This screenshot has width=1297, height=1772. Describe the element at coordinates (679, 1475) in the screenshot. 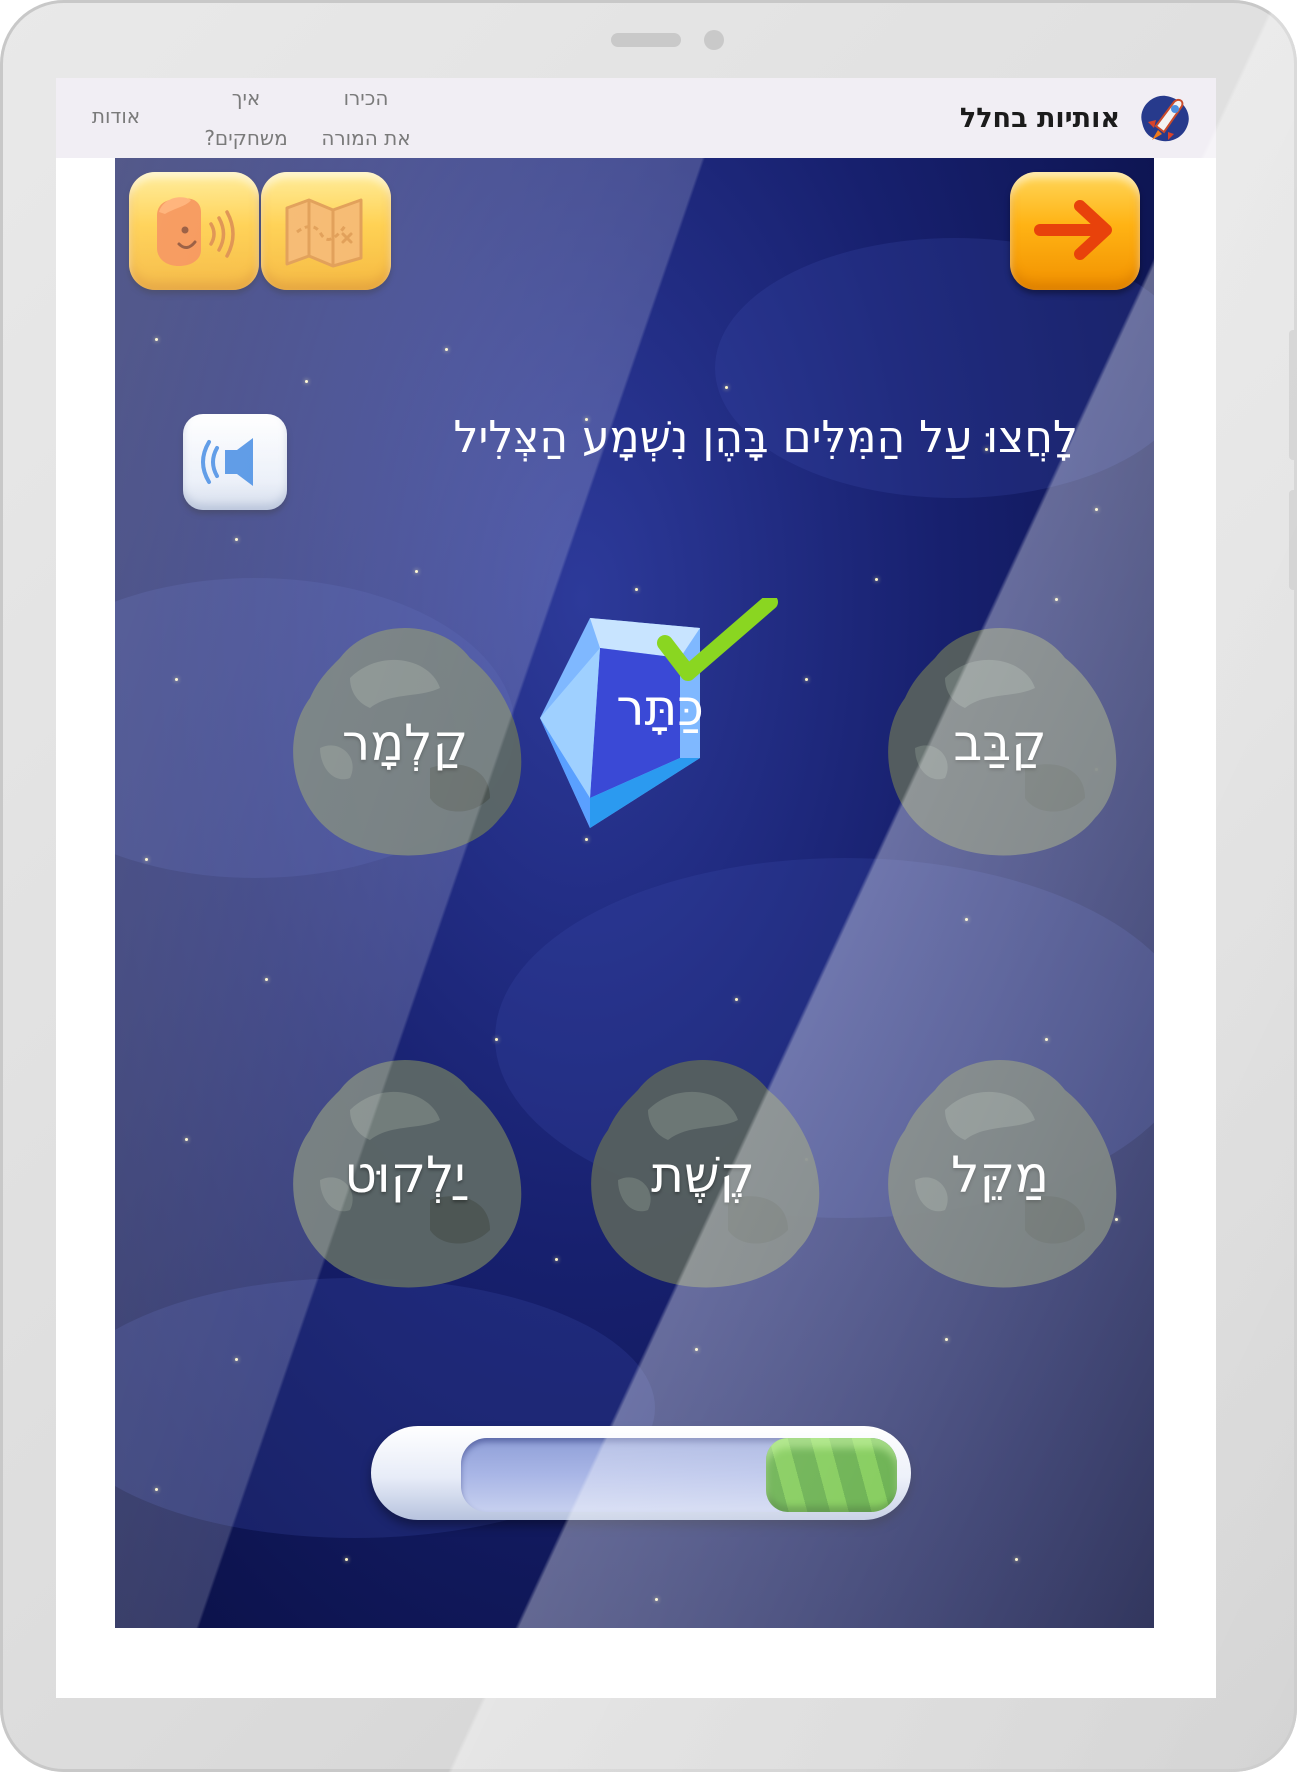

I see `progress-track` at that location.